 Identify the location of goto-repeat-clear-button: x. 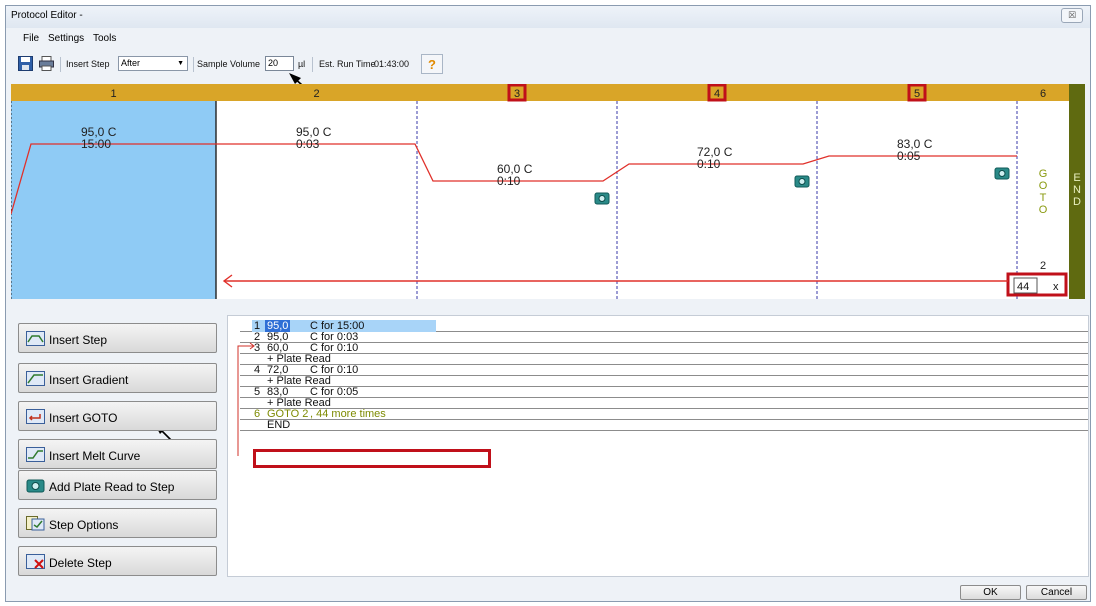
(1056, 287).